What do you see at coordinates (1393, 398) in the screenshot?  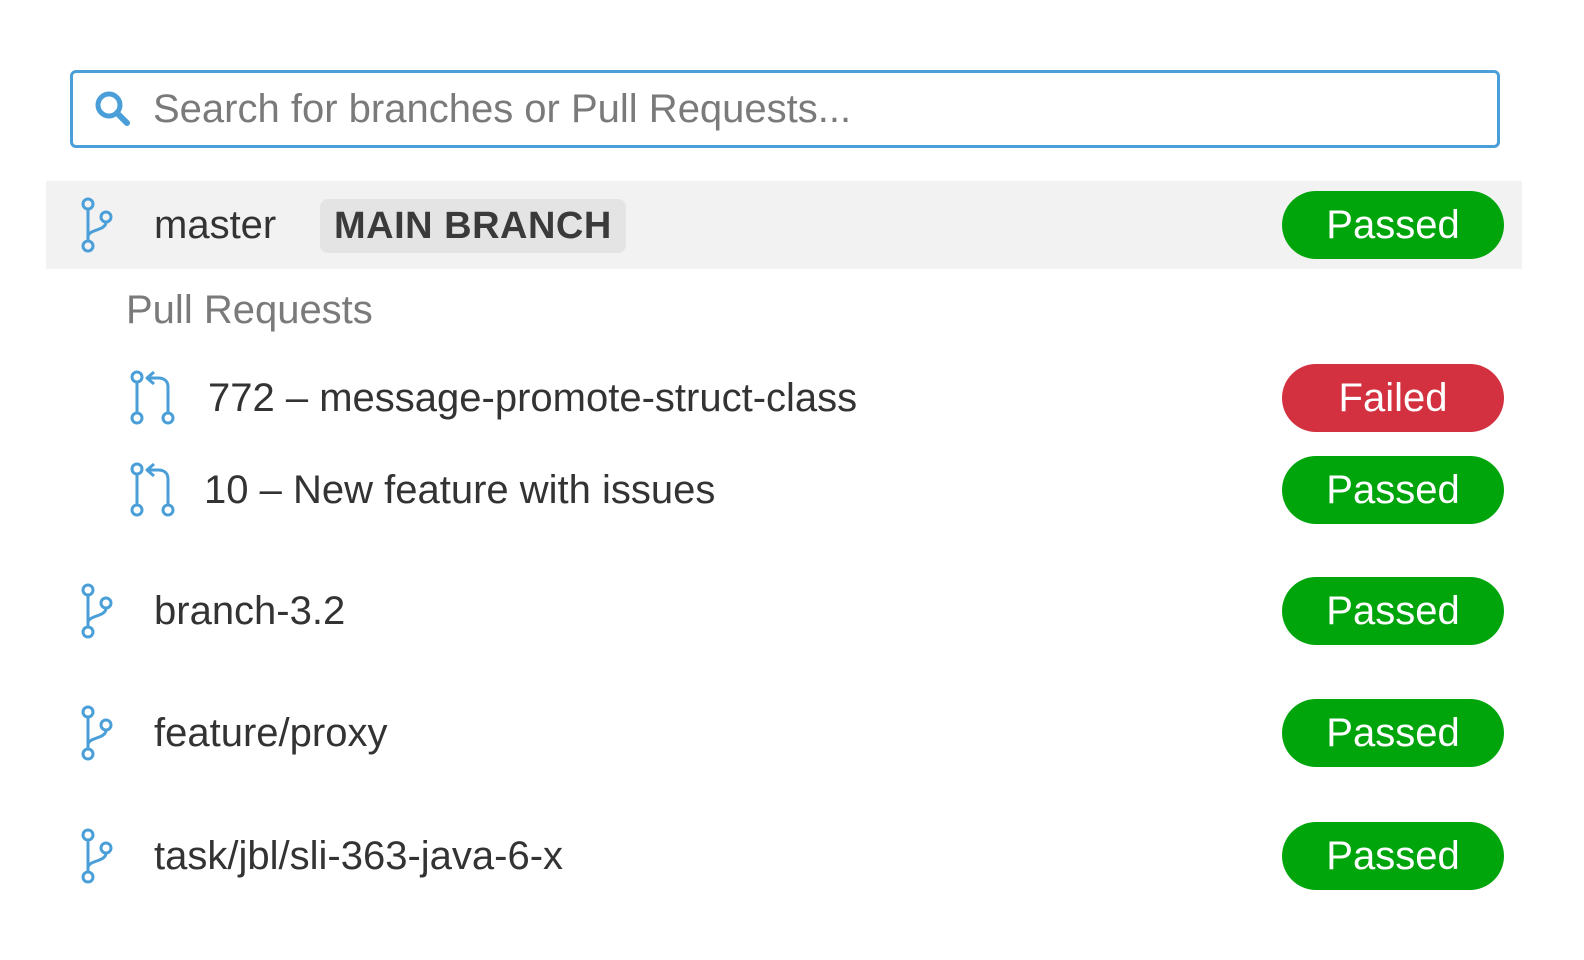 I see `status-badge: Failed` at bounding box center [1393, 398].